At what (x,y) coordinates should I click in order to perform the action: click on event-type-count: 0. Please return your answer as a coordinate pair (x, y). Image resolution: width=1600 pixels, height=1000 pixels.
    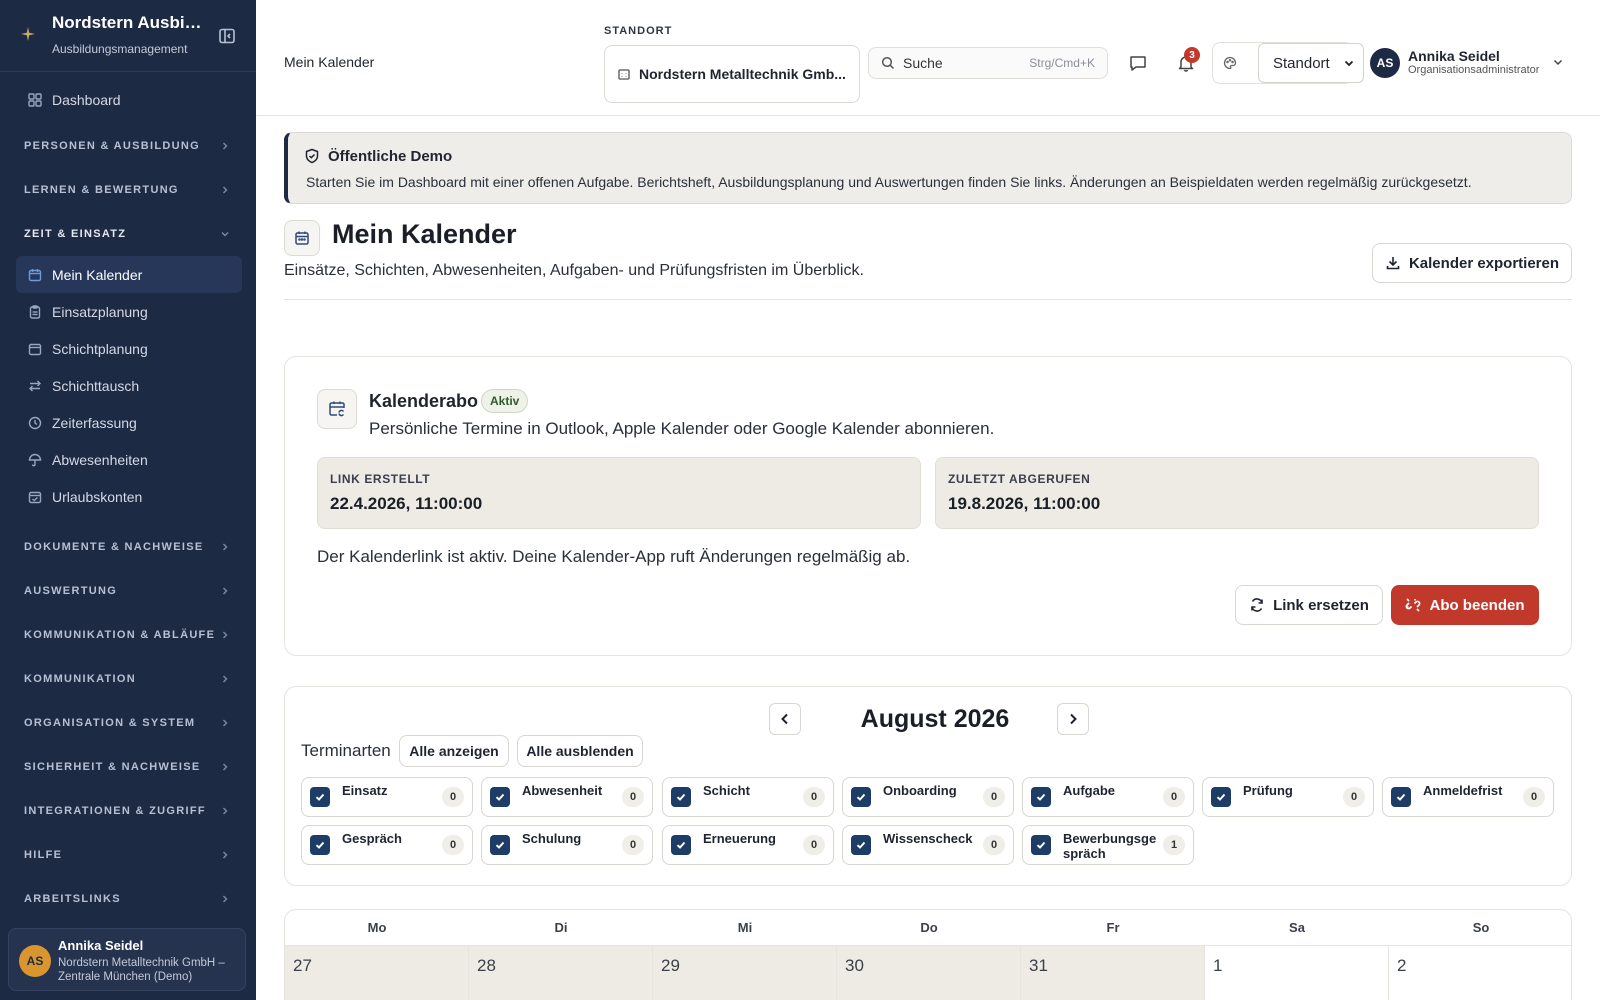
    Looking at the image, I should click on (633, 845).